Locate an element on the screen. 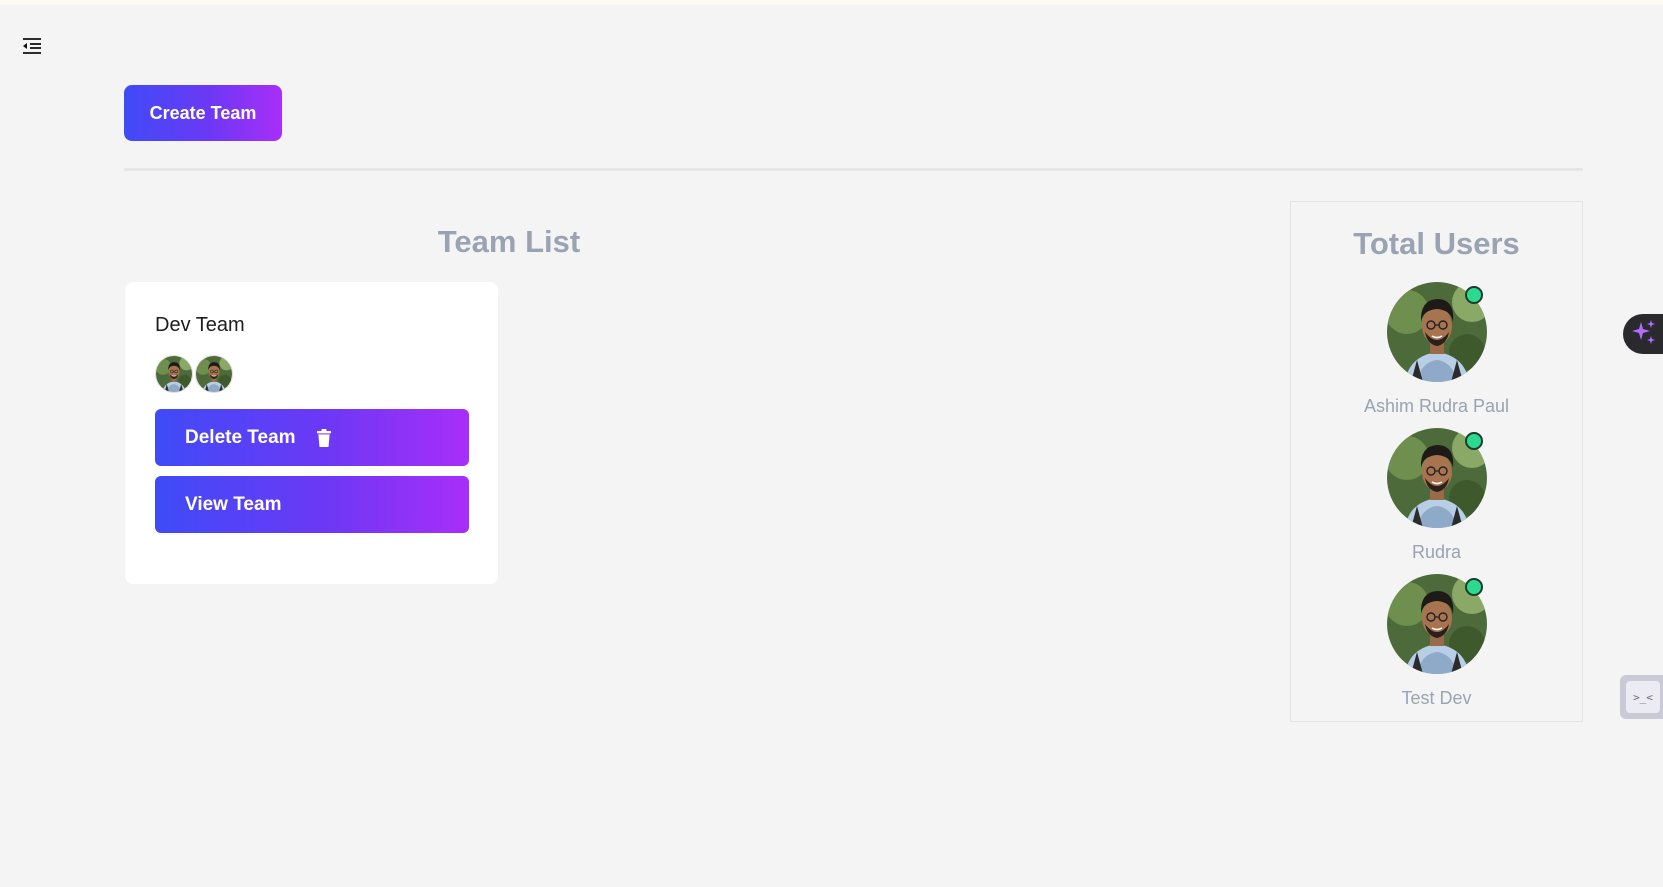 This screenshot has height=887, width=1663. console-icon: >_< is located at coordinates (1643, 697).